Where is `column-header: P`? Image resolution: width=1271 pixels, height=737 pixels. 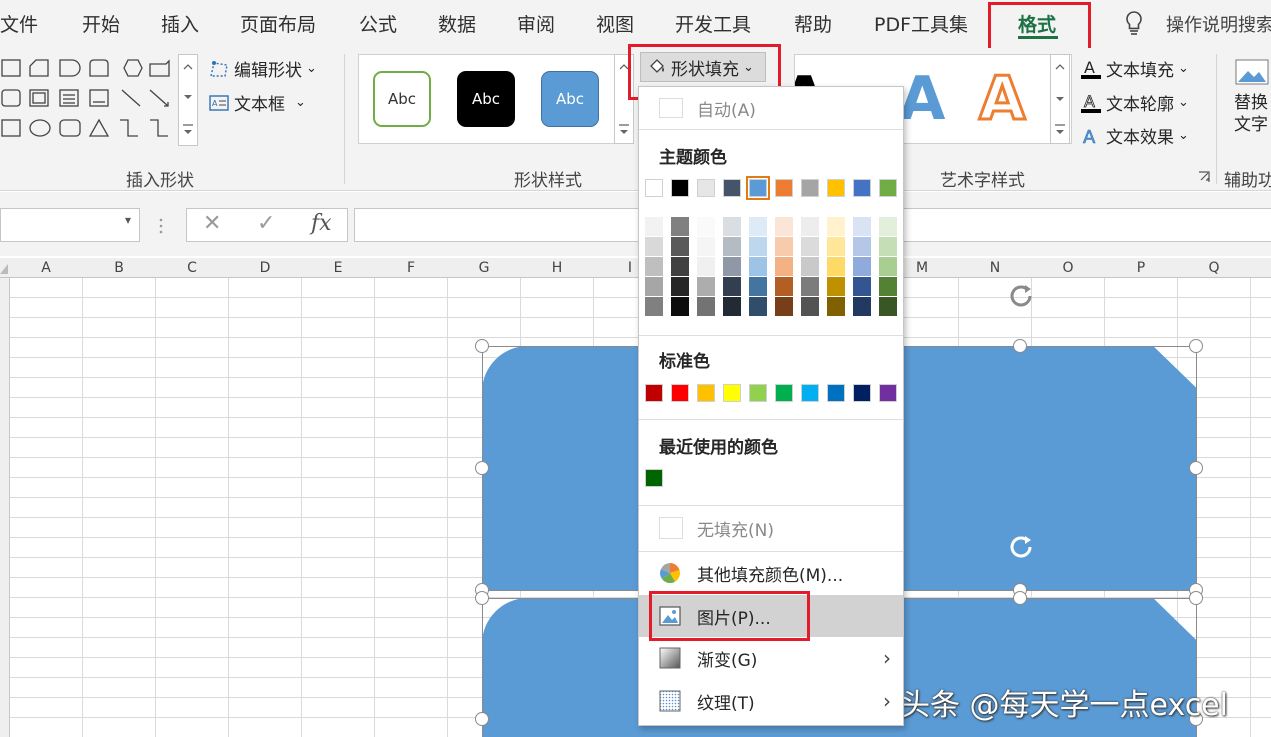
column-header: P is located at coordinates (1141, 268).